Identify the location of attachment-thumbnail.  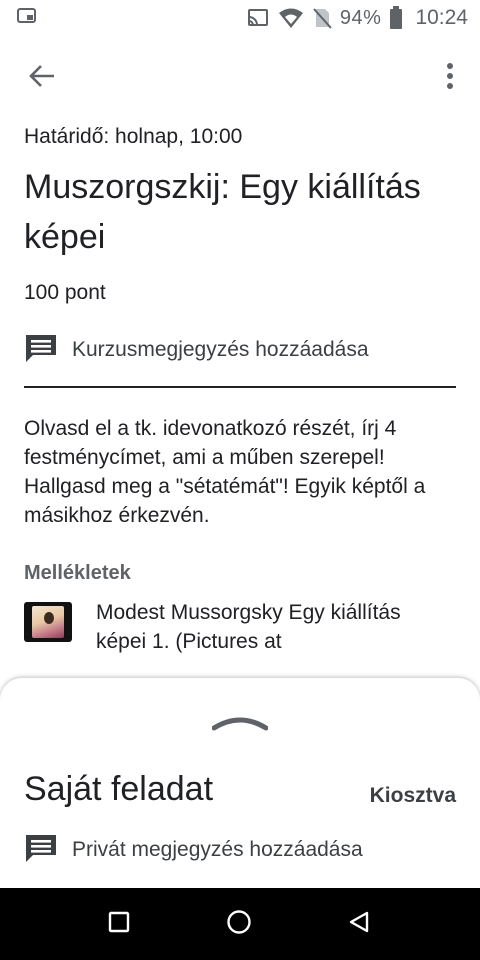
(48, 622).